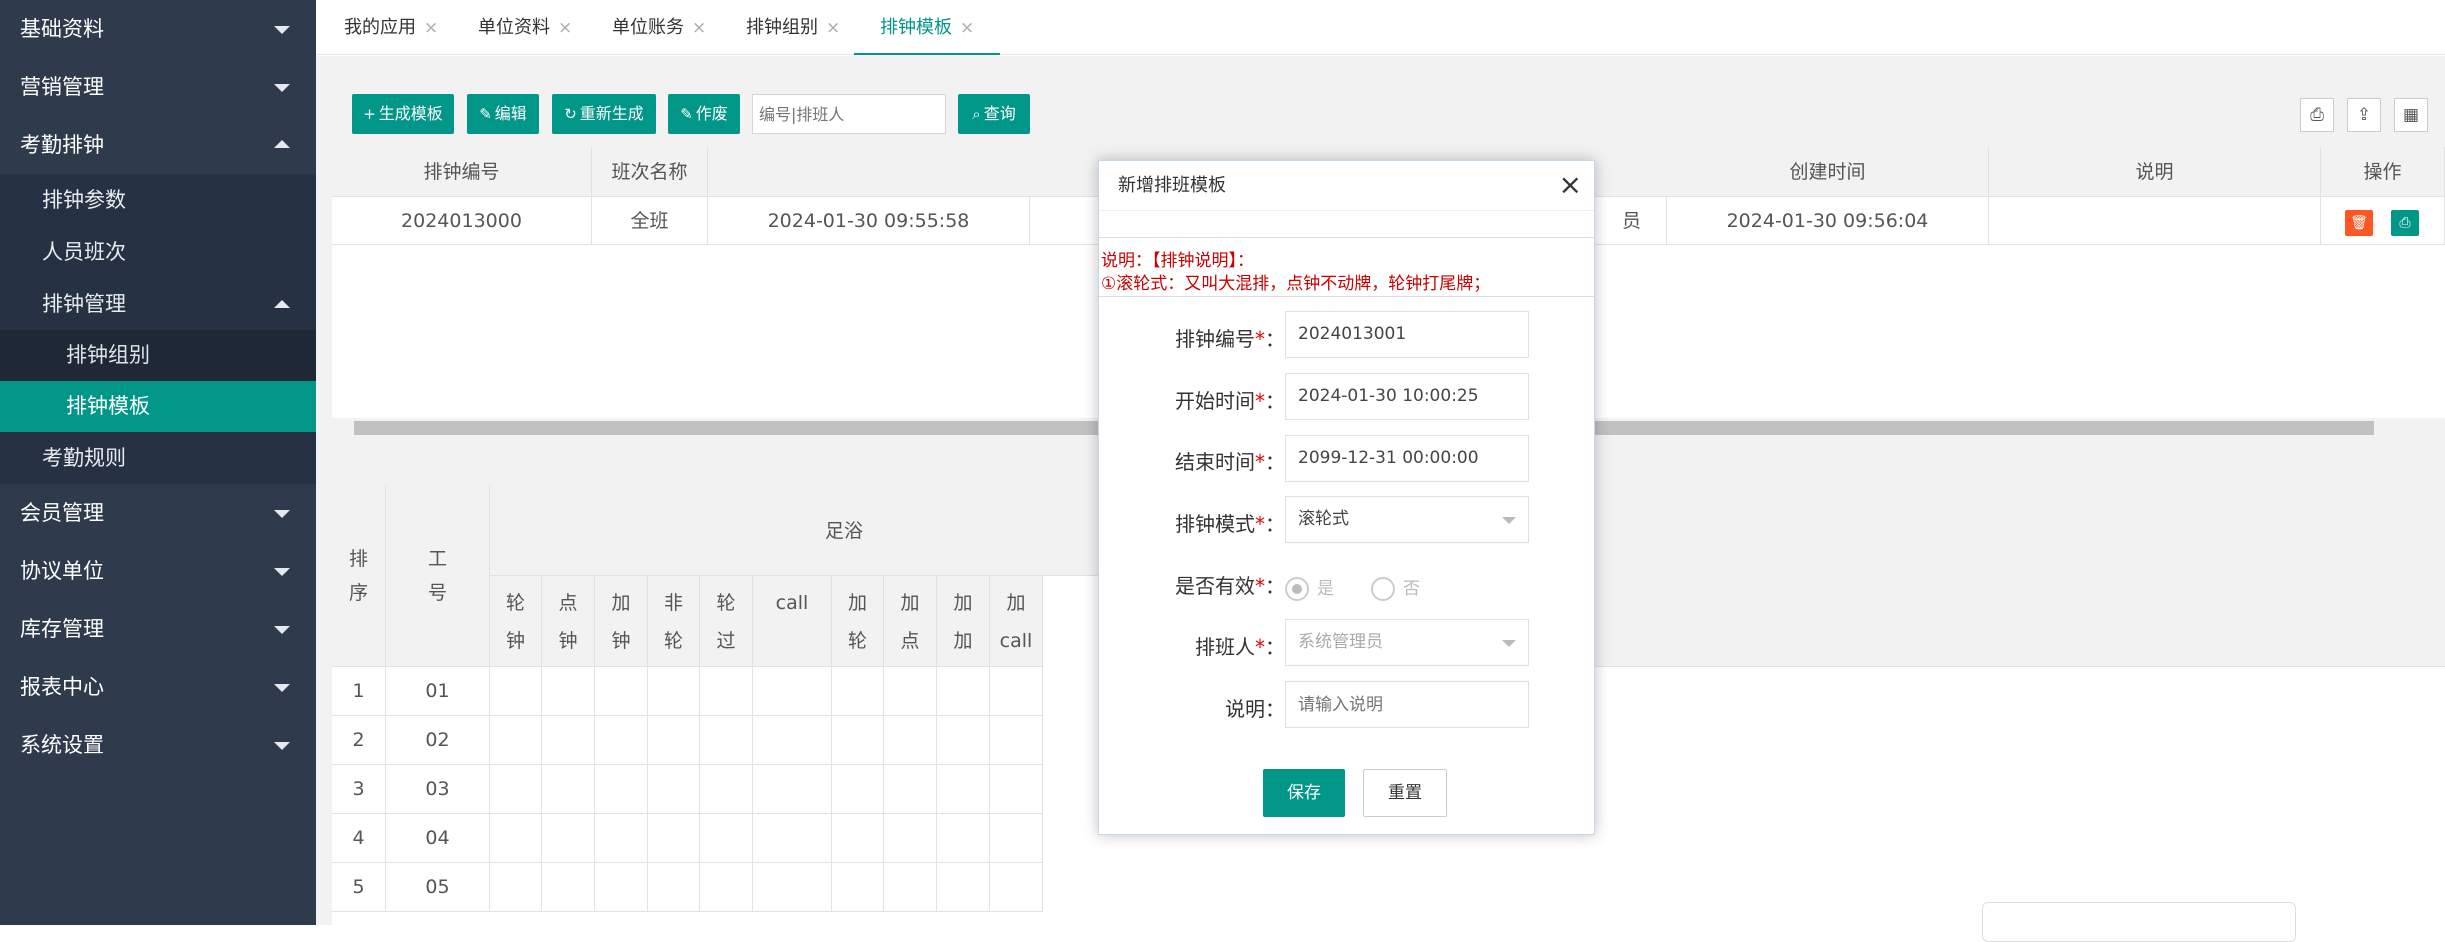 This screenshot has width=2445, height=942. What do you see at coordinates (604, 114) in the screenshot?
I see `regenerate-button: ↻ 重新生成` at bounding box center [604, 114].